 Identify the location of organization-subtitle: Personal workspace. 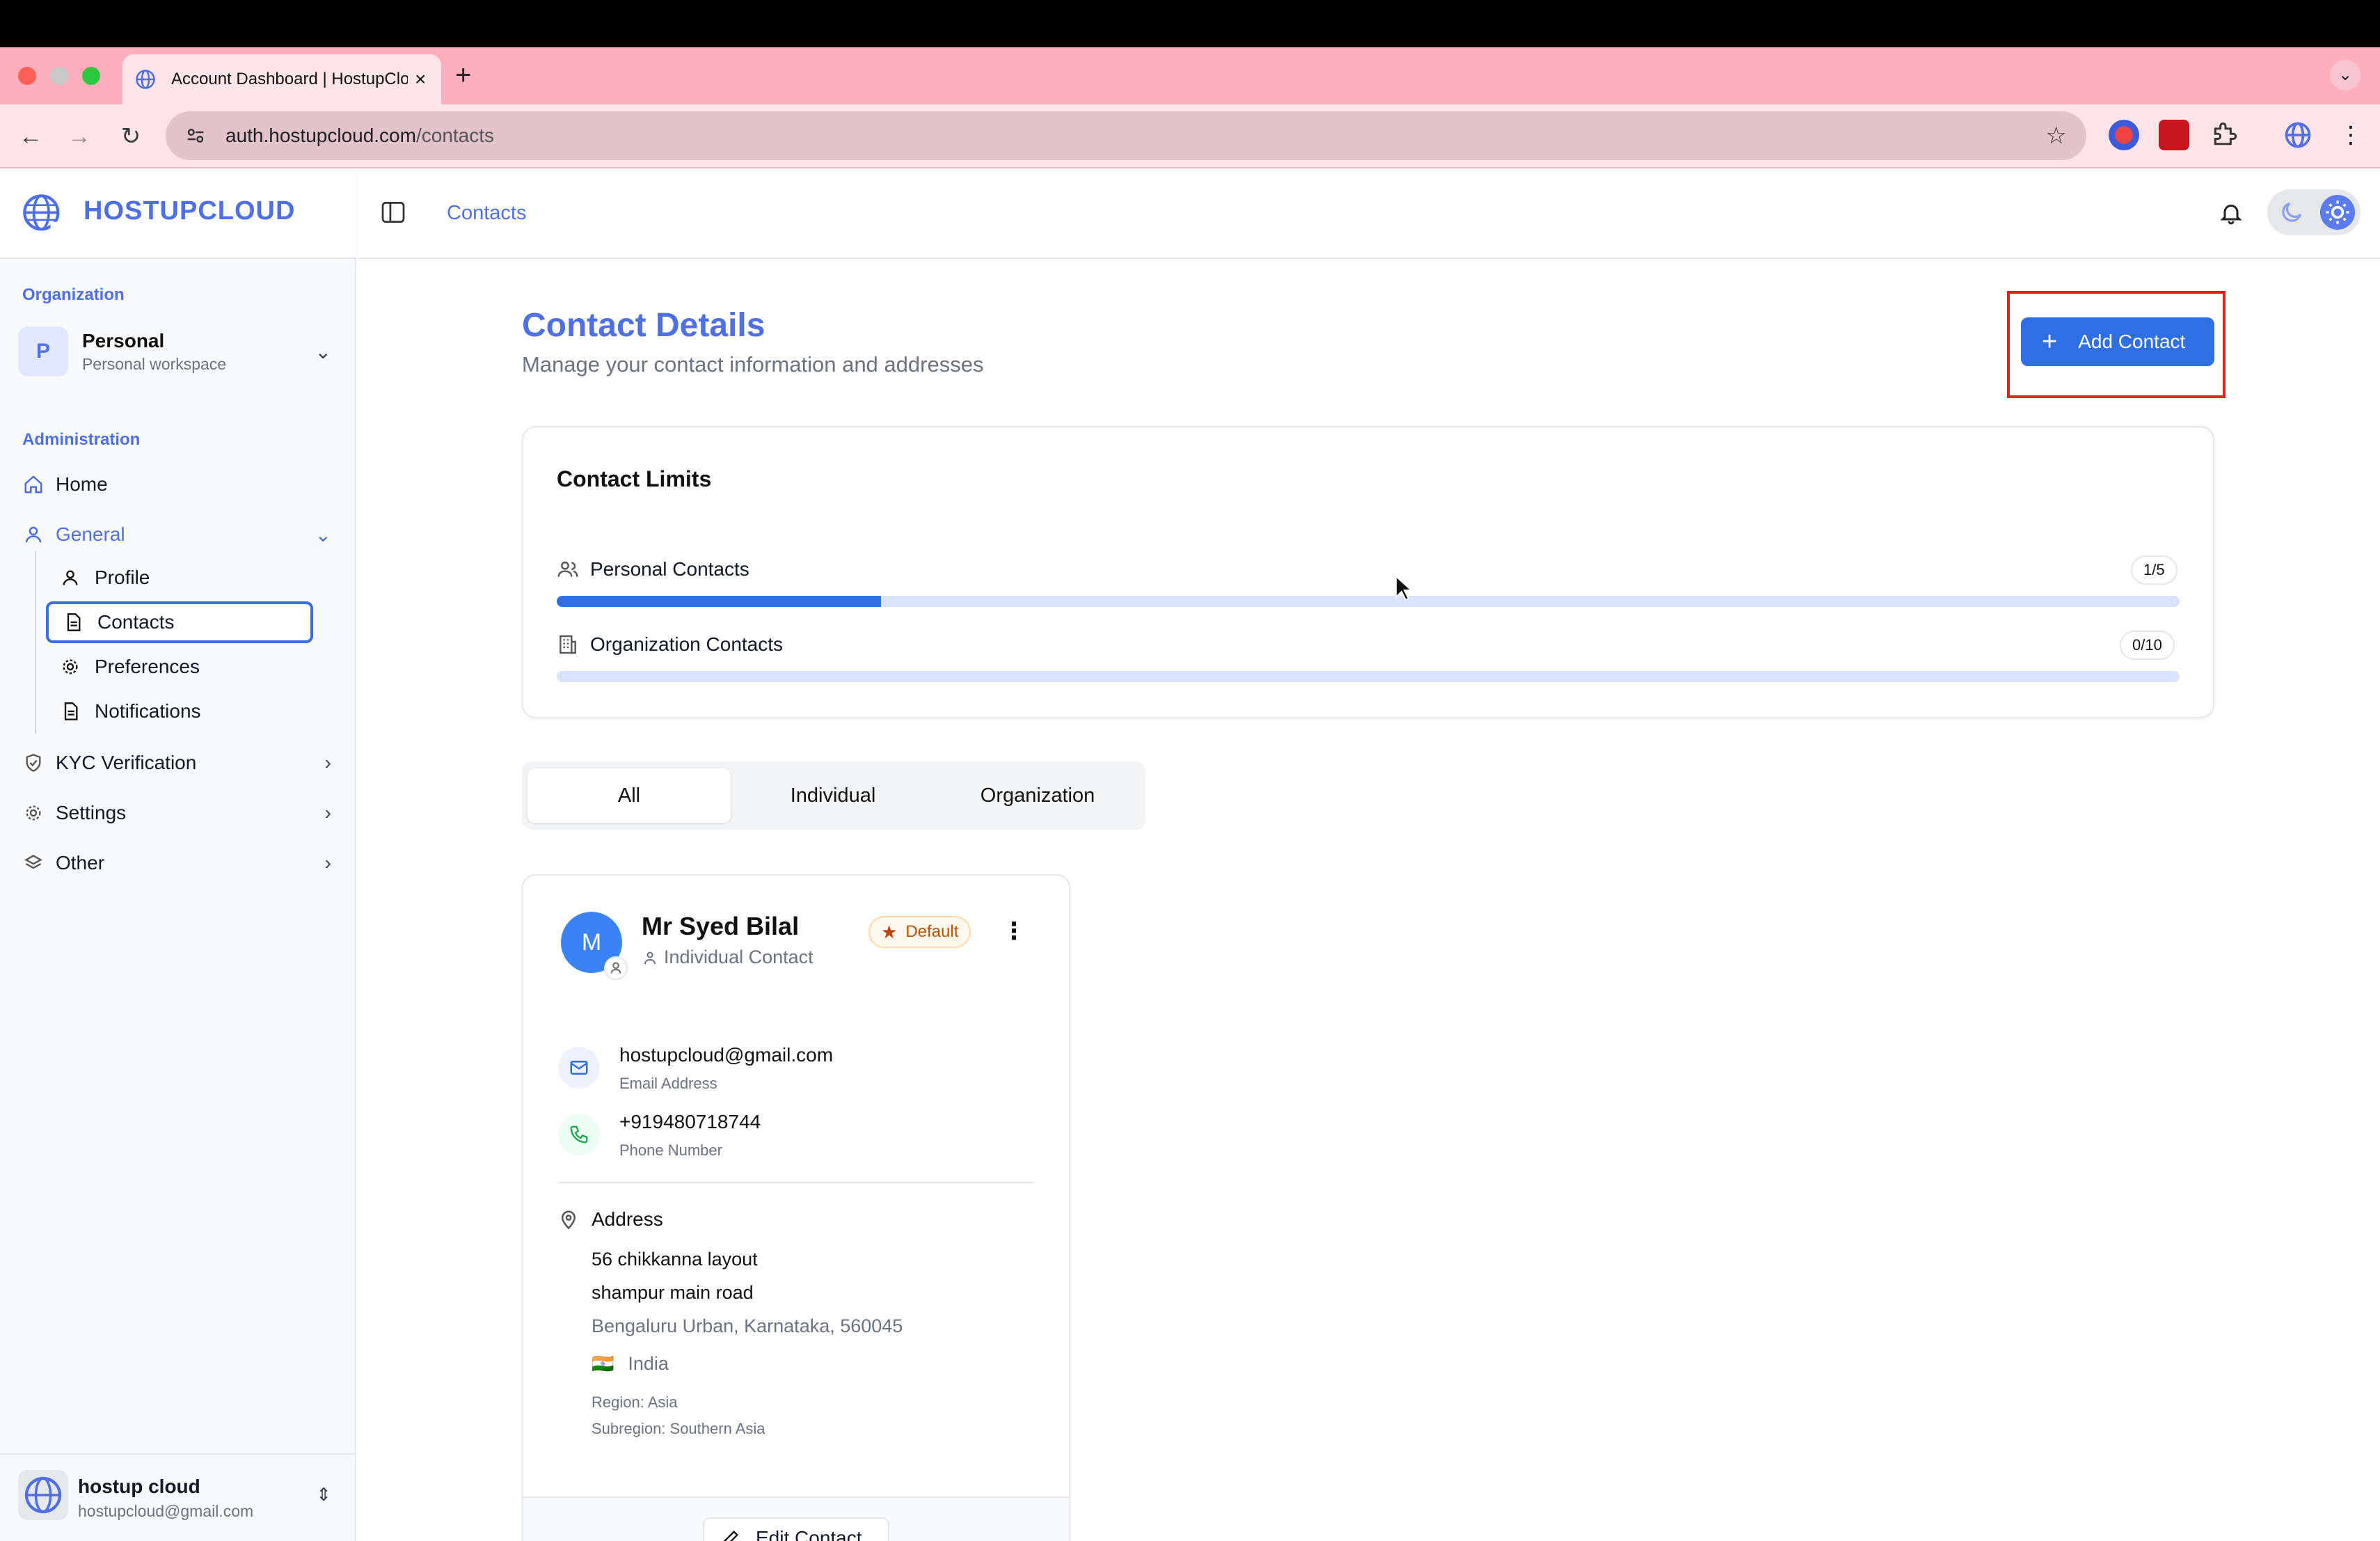
(154, 363).